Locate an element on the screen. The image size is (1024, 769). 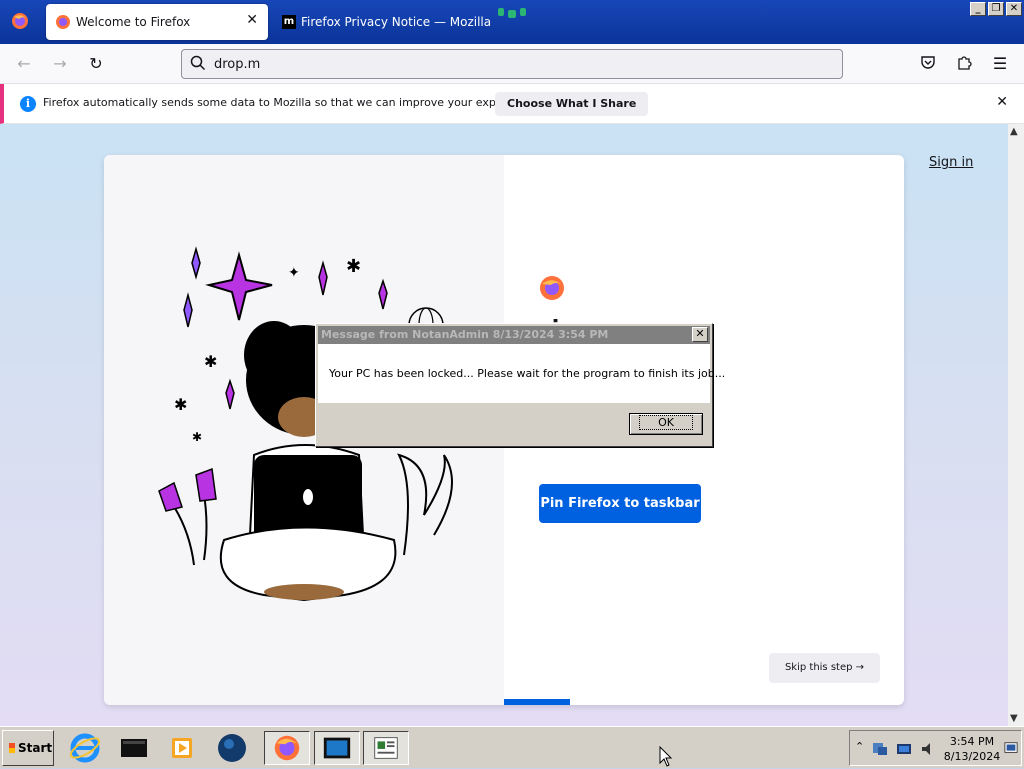
firefox-menu-icon is located at coordinates (20, 23).